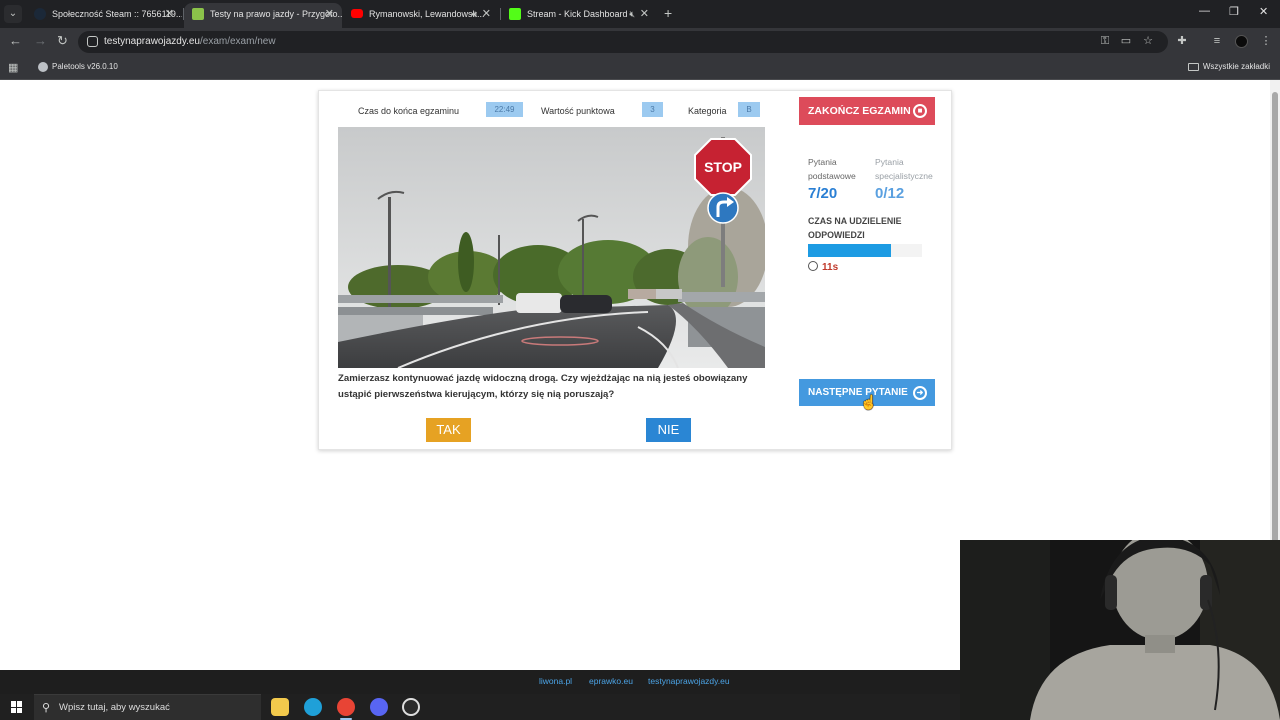 This screenshot has height=720, width=1280. Describe the element at coordinates (1204, 11) in the screenshot. I see `minimize-icon: —` at that location.